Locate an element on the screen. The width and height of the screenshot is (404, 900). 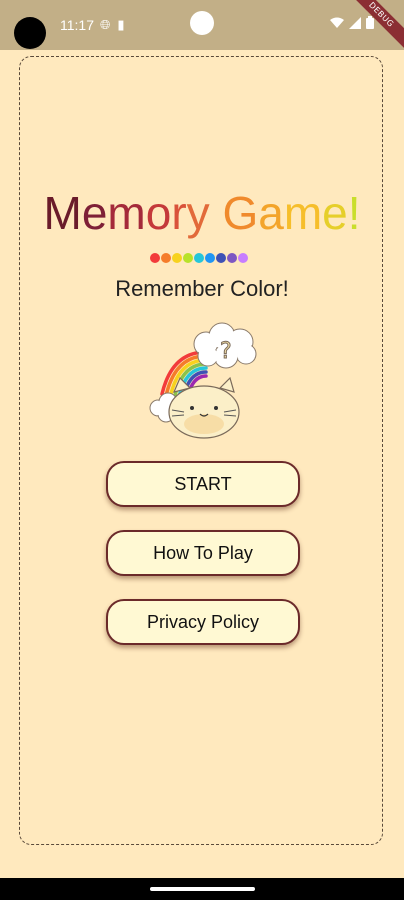
title-letter: G is located at coordinates (240, 213).